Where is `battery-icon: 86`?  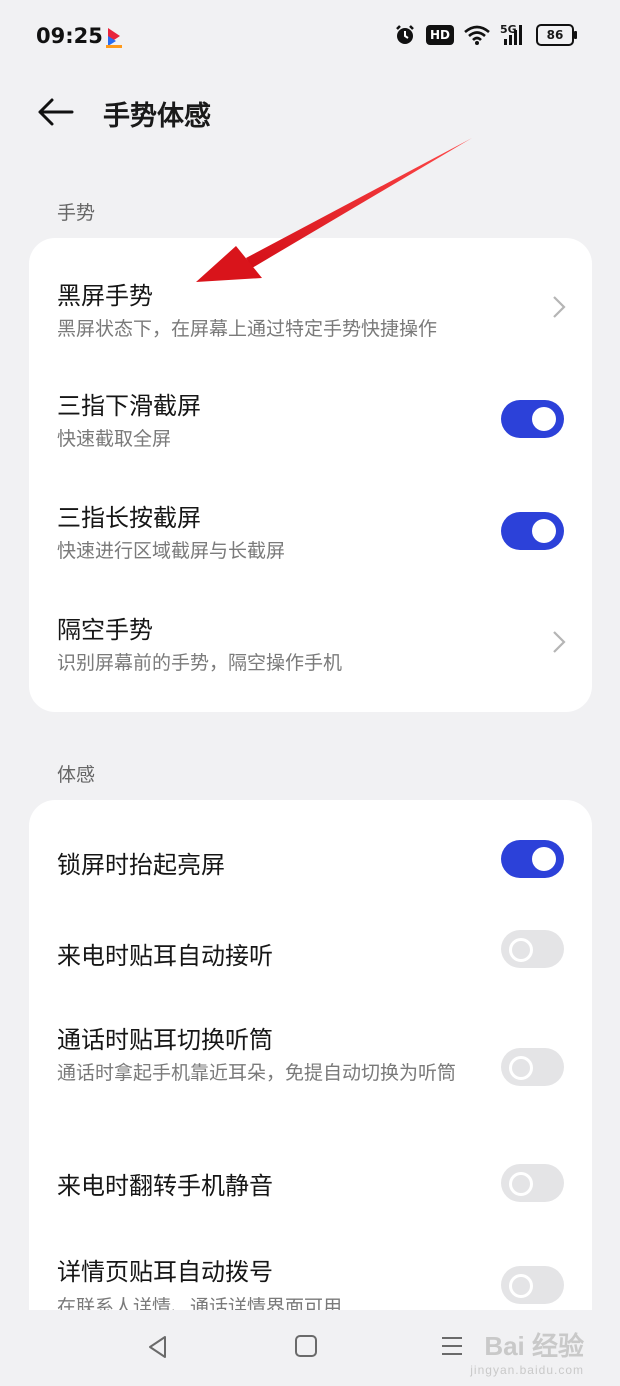 battery-icon: 86 is located at coordinates (556, 35).